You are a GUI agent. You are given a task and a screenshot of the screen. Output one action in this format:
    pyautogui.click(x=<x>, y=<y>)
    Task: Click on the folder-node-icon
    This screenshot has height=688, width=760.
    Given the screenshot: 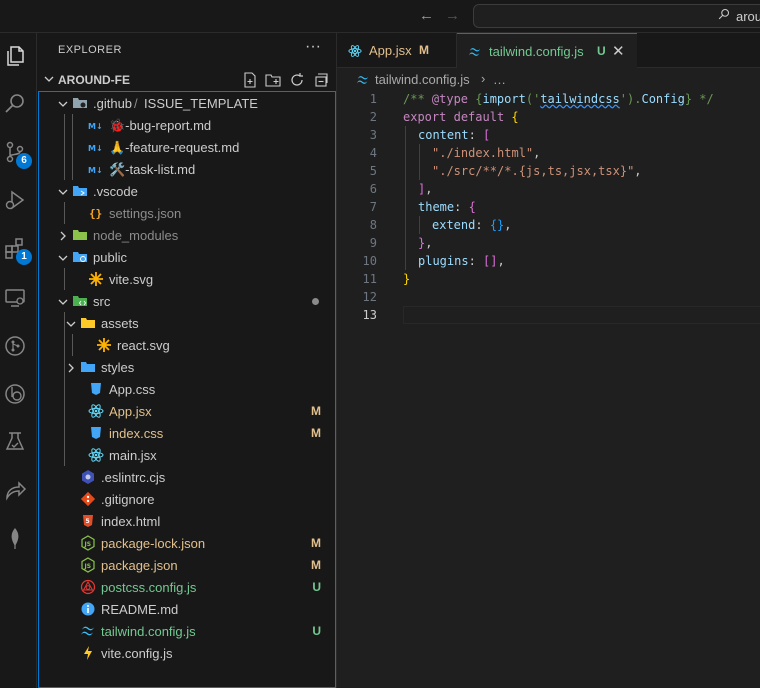 What is the action you would take?
    pyautogui.click(x=80, y=235)
    